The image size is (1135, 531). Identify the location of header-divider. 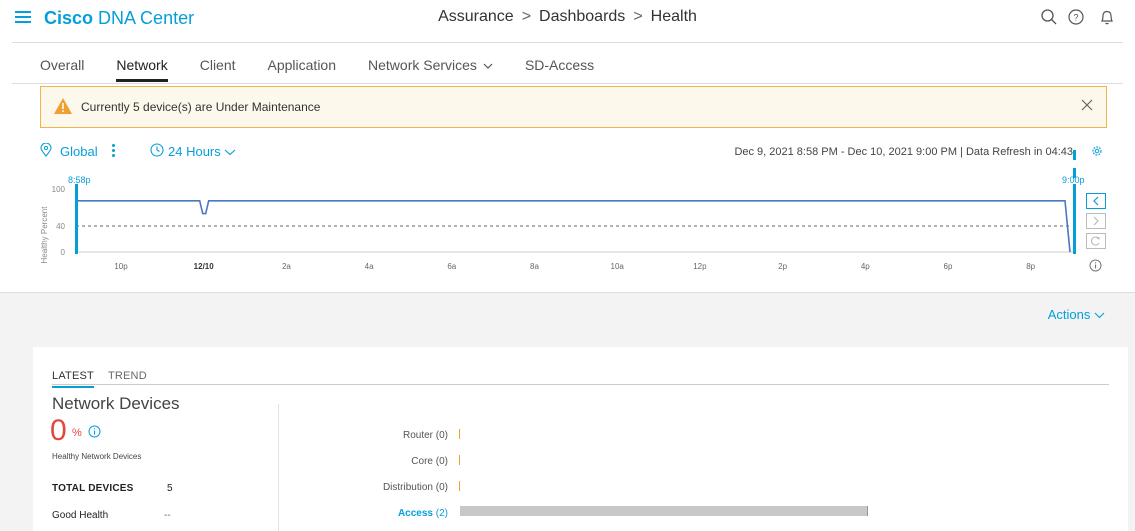
(567, 42).